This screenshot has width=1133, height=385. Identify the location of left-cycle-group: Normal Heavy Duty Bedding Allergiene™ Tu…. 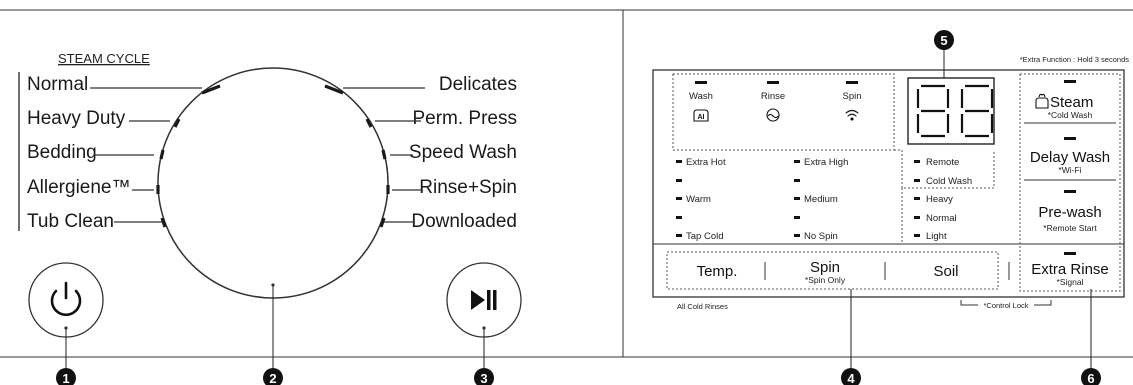
(79, 153).